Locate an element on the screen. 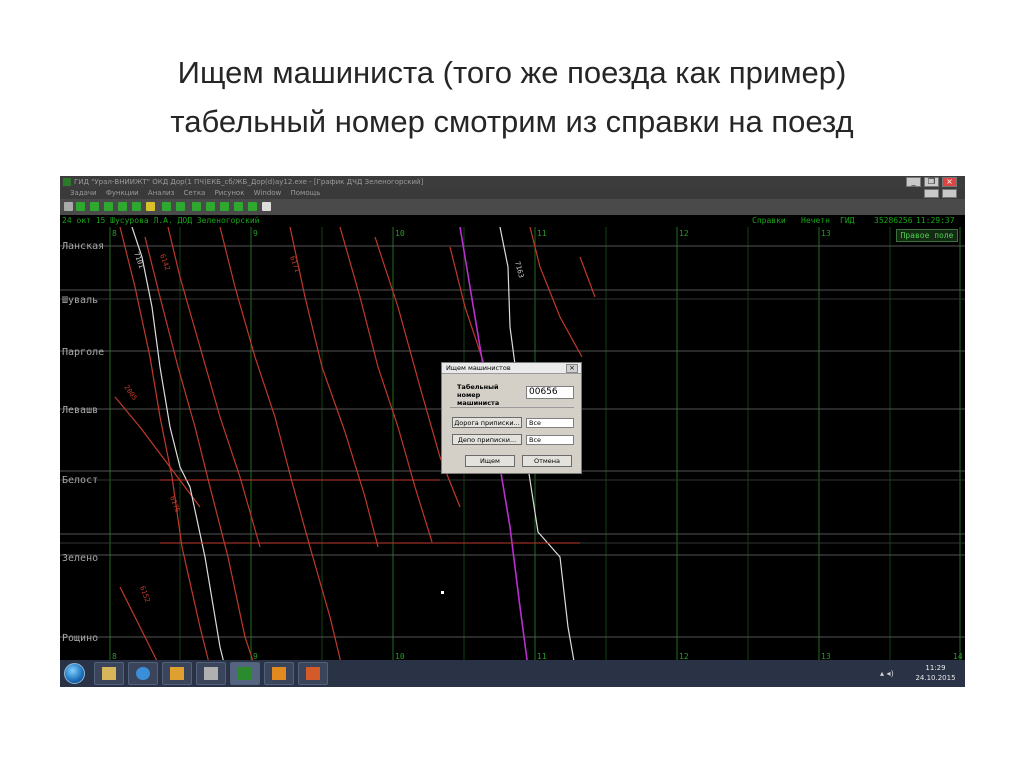 This screenshot has width=1024, height=767. media-icon is located at coordinates (279, 673).